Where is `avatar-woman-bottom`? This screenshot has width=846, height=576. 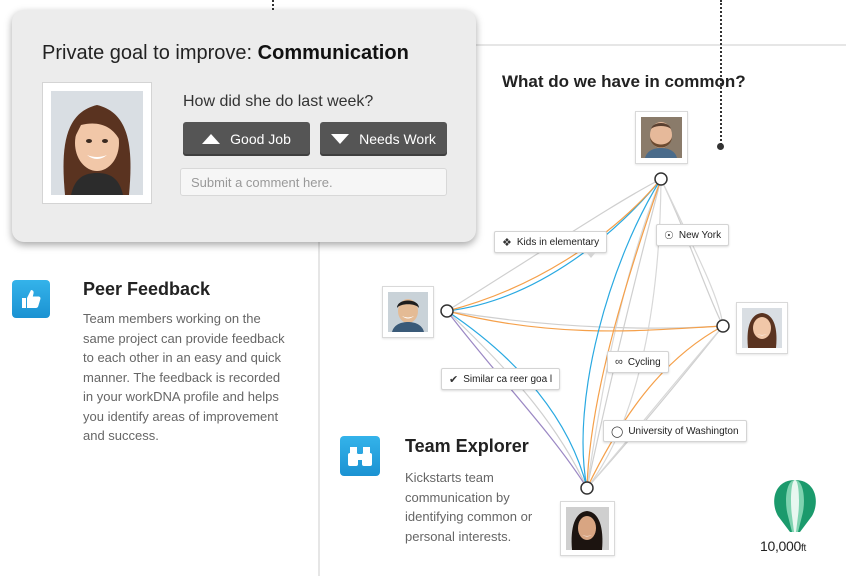
avatar-woman-bottom is located at coordinates (587, 528).